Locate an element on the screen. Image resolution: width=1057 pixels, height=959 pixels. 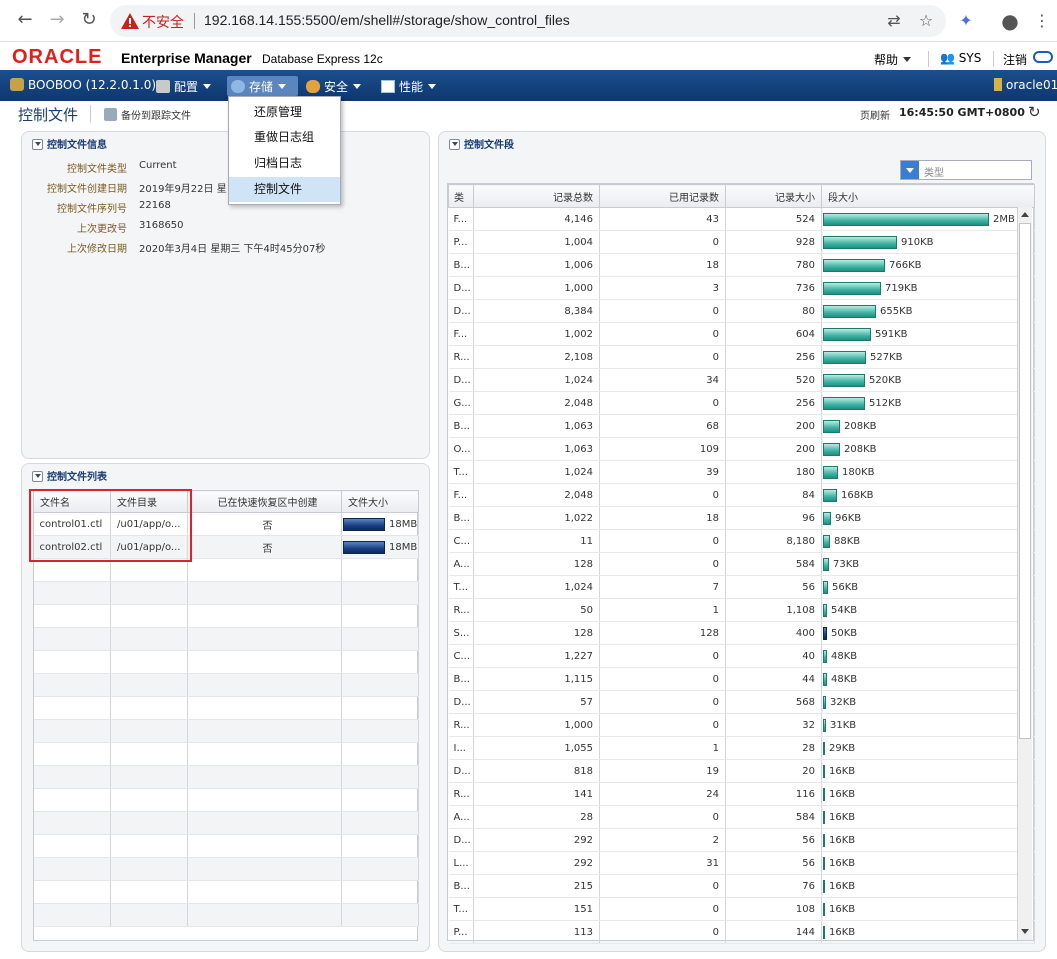
col-records-used: 已用记录数 is located at coordinates (662, 196).